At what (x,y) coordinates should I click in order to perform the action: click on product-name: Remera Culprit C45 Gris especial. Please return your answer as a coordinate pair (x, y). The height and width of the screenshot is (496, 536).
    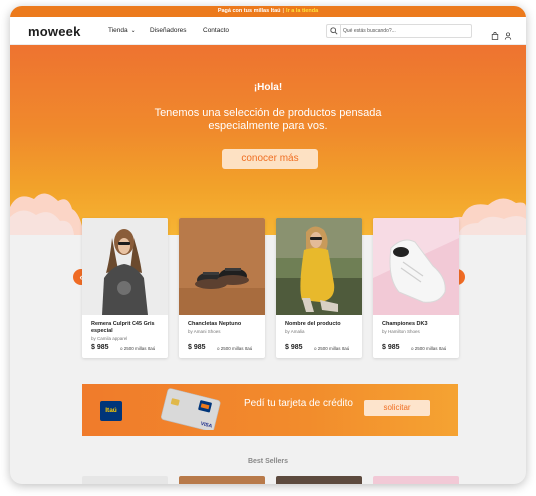
    Looking at the image, I should click on (127, 327).